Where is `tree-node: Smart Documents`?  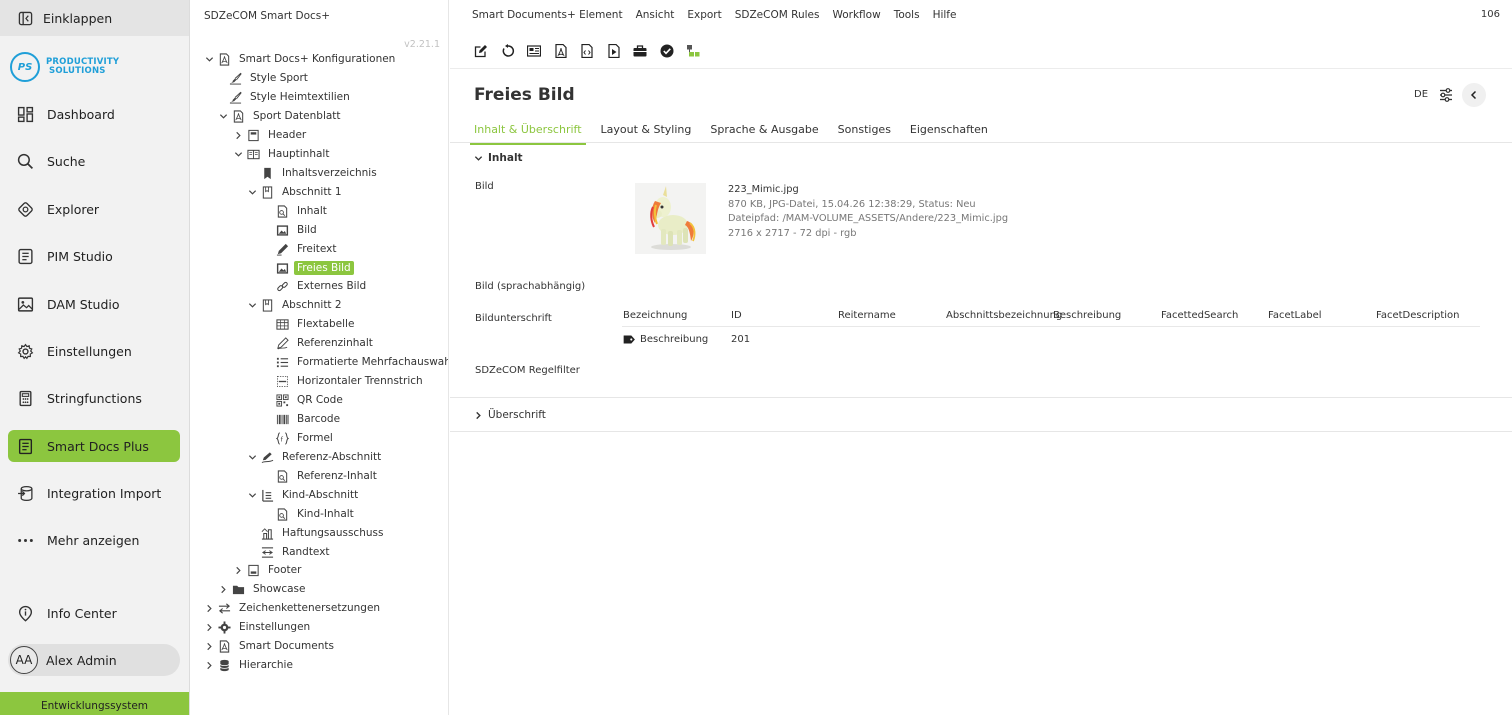
tree-node: Smart Documents is located at coordinates (270, 646).